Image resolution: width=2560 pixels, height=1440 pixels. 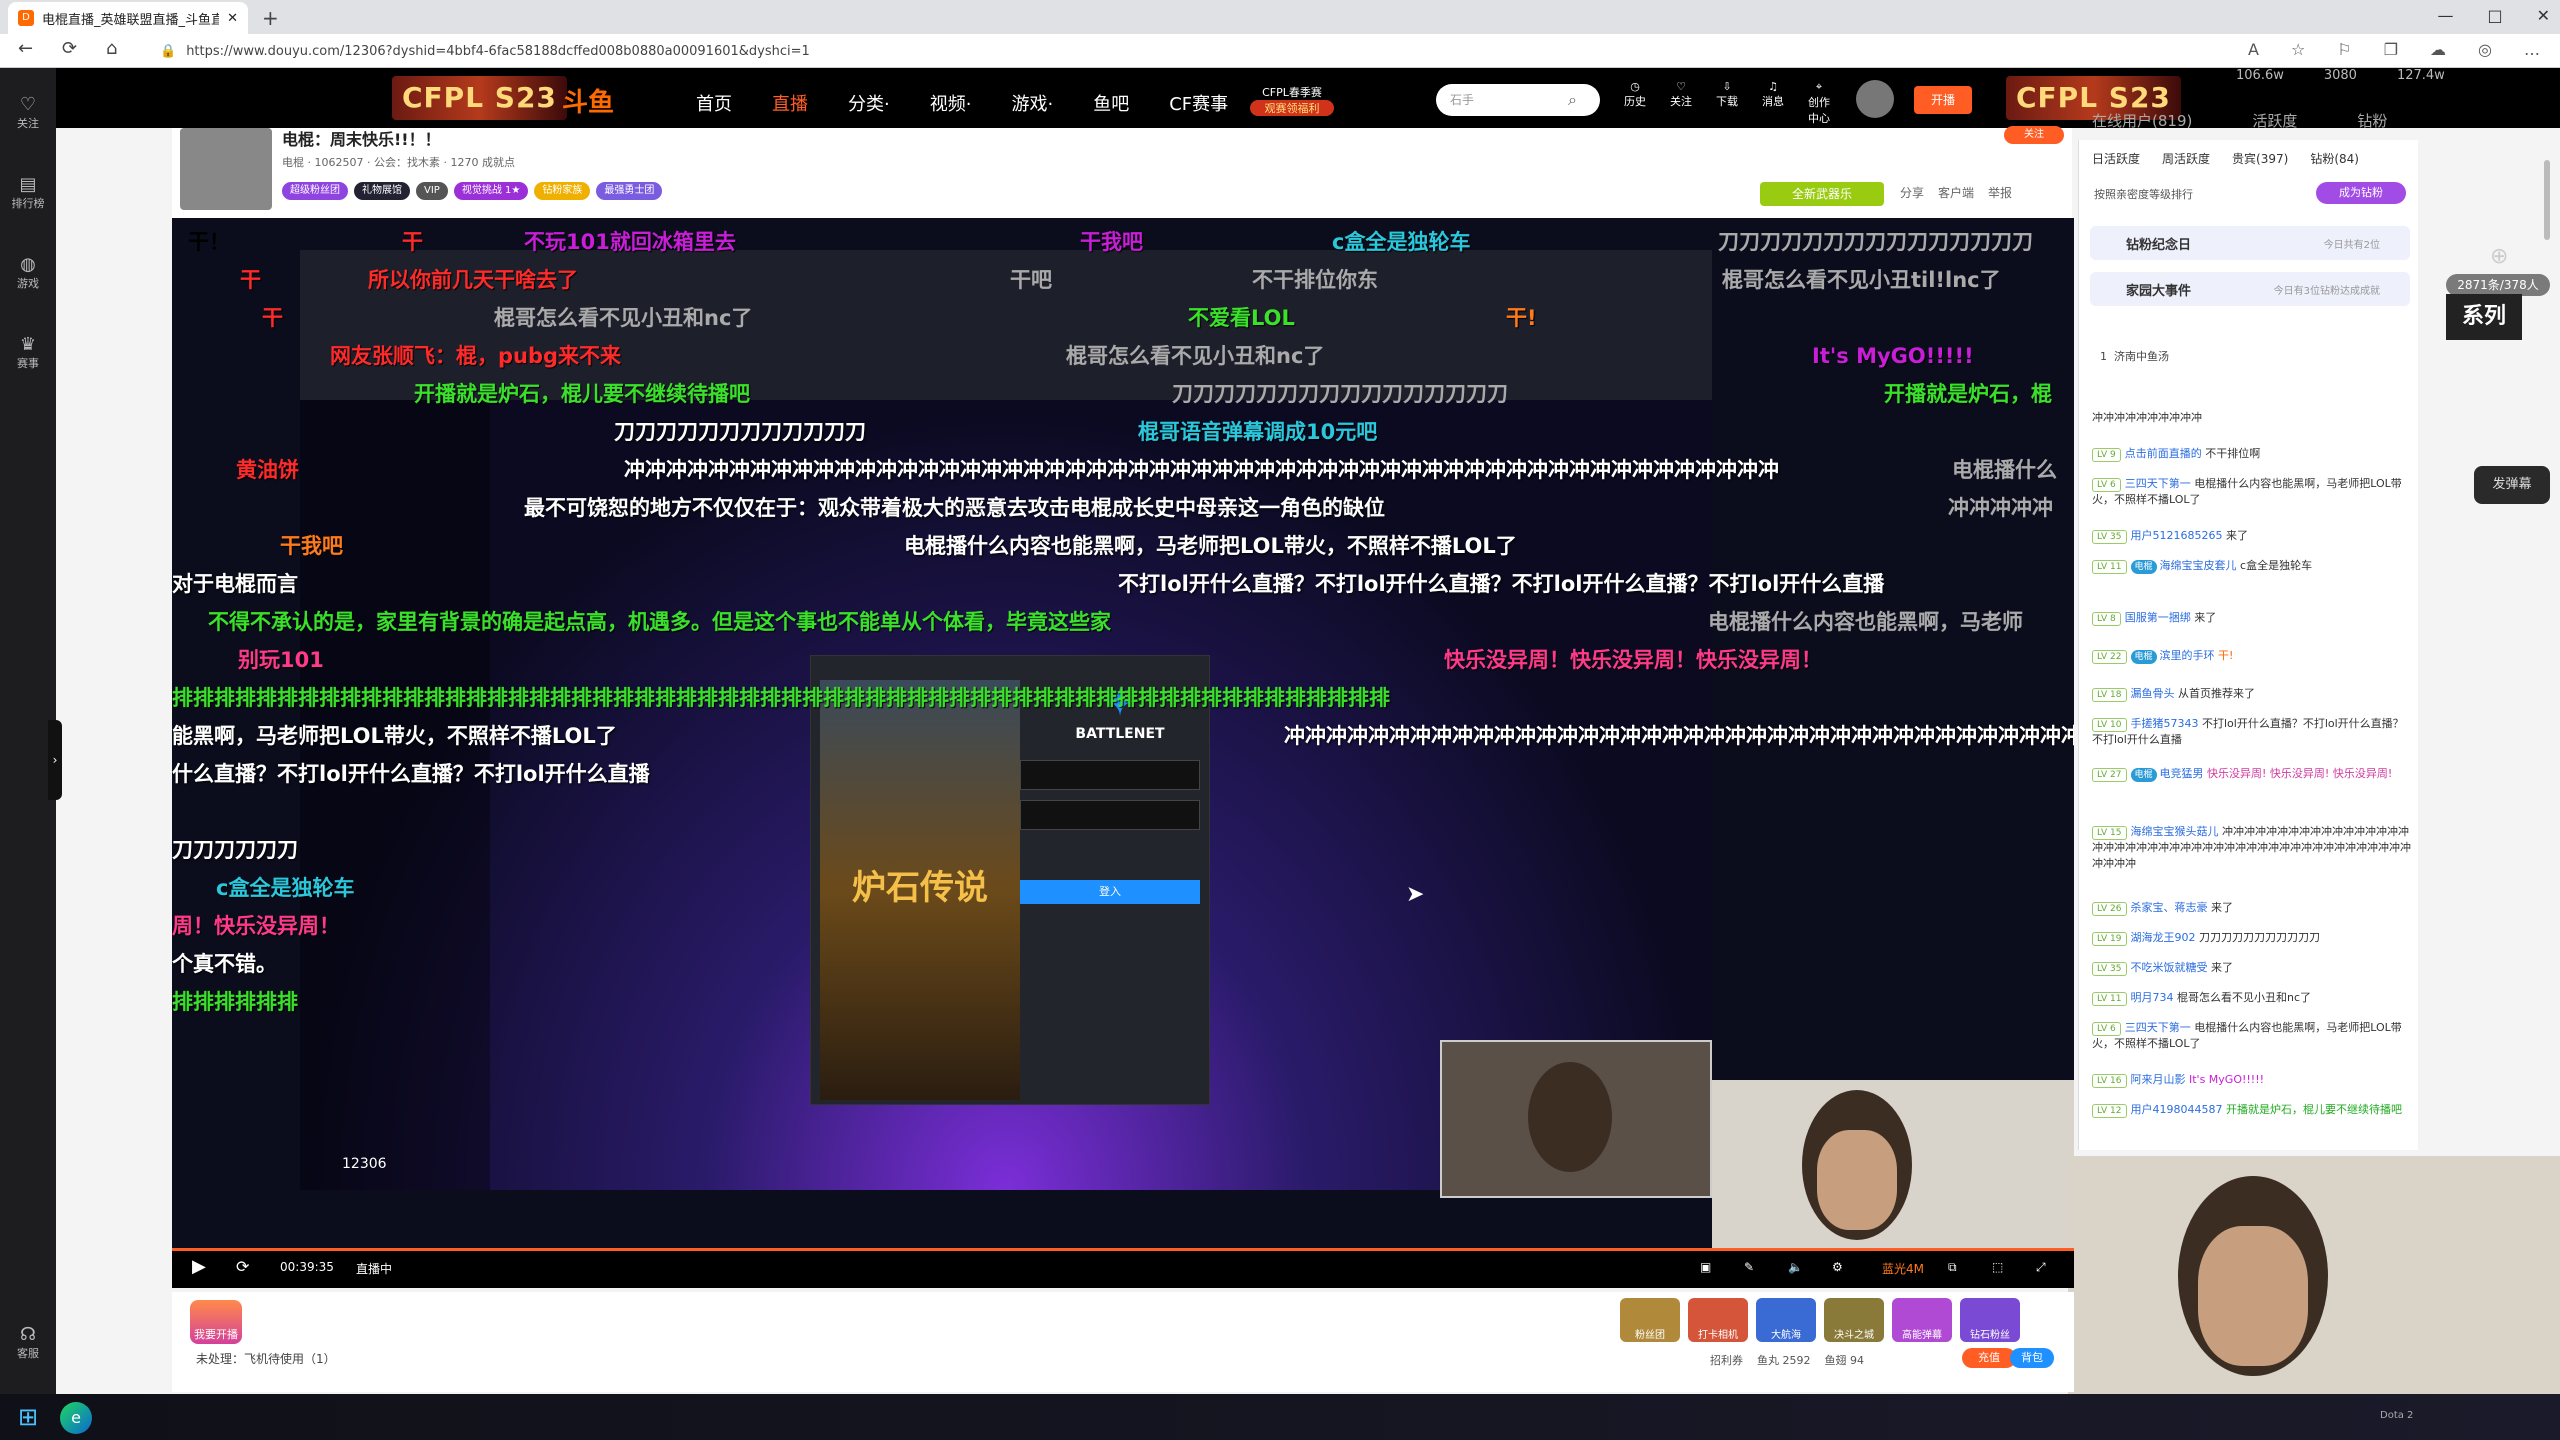 I want to click on recharge-button: 充值, so click(x=1989, y=1358).